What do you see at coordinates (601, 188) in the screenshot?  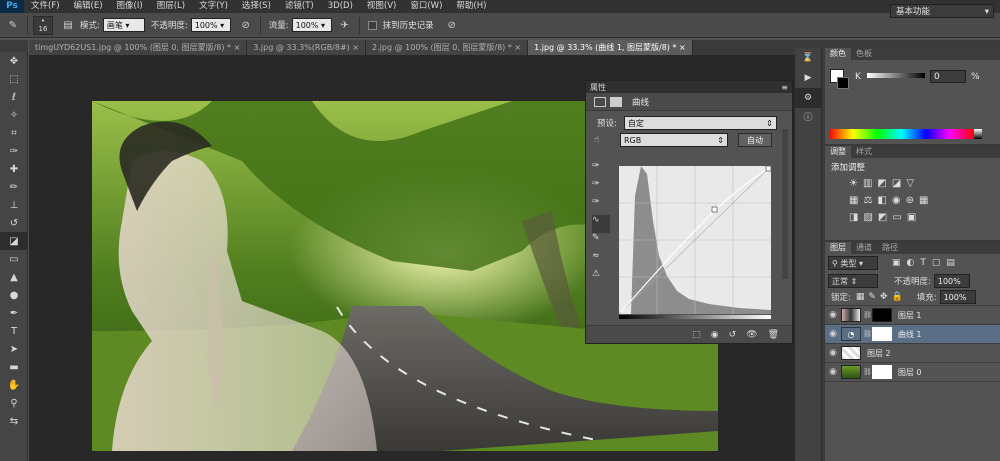 I see `gray-point-eyedropper-icon: ✑` at bounding box center [601, 188].